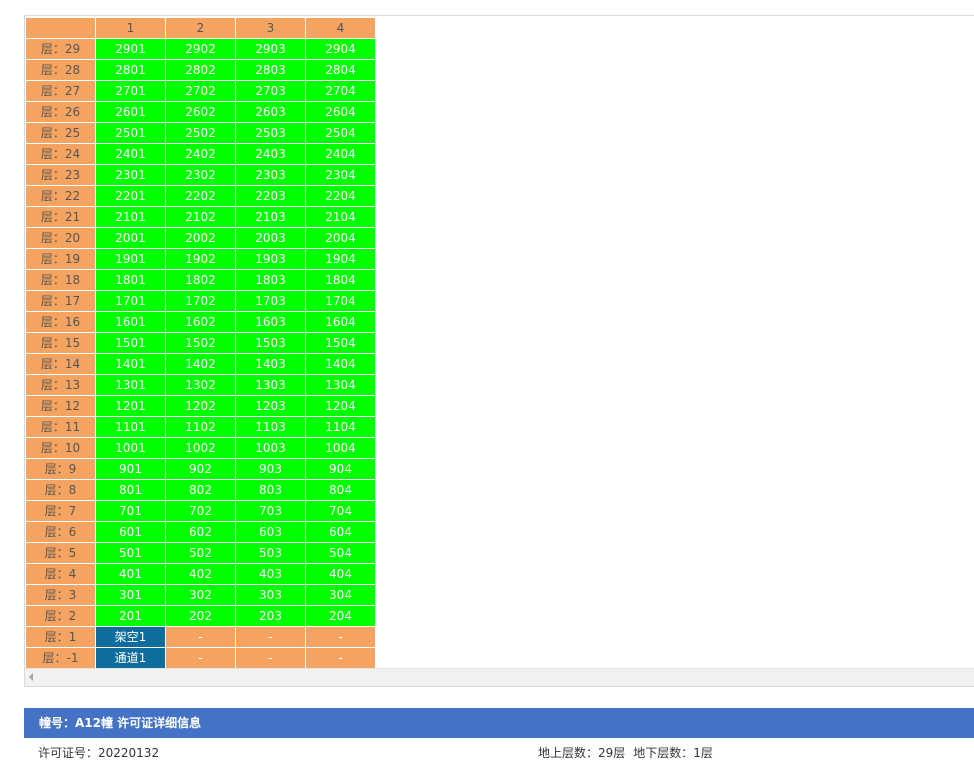 The height and width of the screenshot is (765, 974). Describe the element at coordinates (130, 637) in the screenshot. I see `unit-cell: 架空1` at that location.